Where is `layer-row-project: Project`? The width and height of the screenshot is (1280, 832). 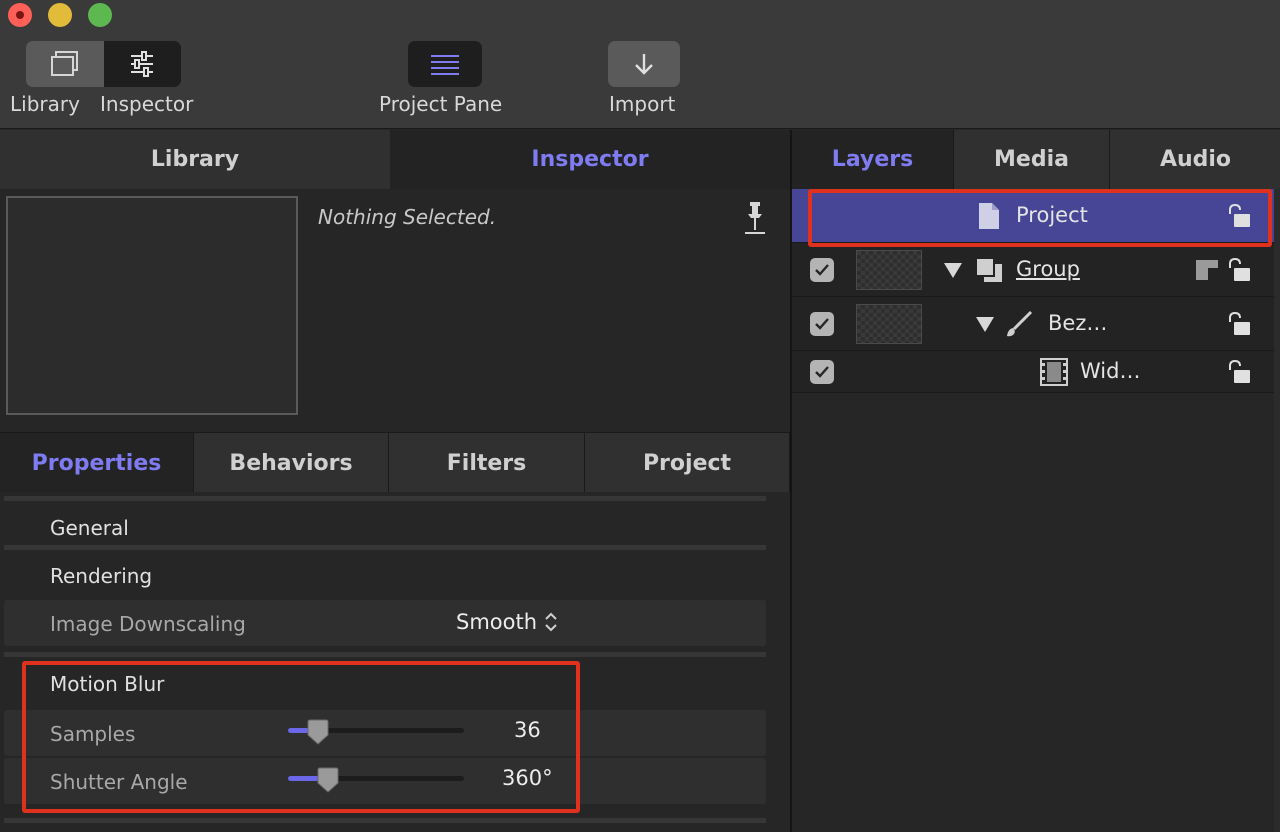
layer-row-project: Project is located at coordinates (1033, 216).